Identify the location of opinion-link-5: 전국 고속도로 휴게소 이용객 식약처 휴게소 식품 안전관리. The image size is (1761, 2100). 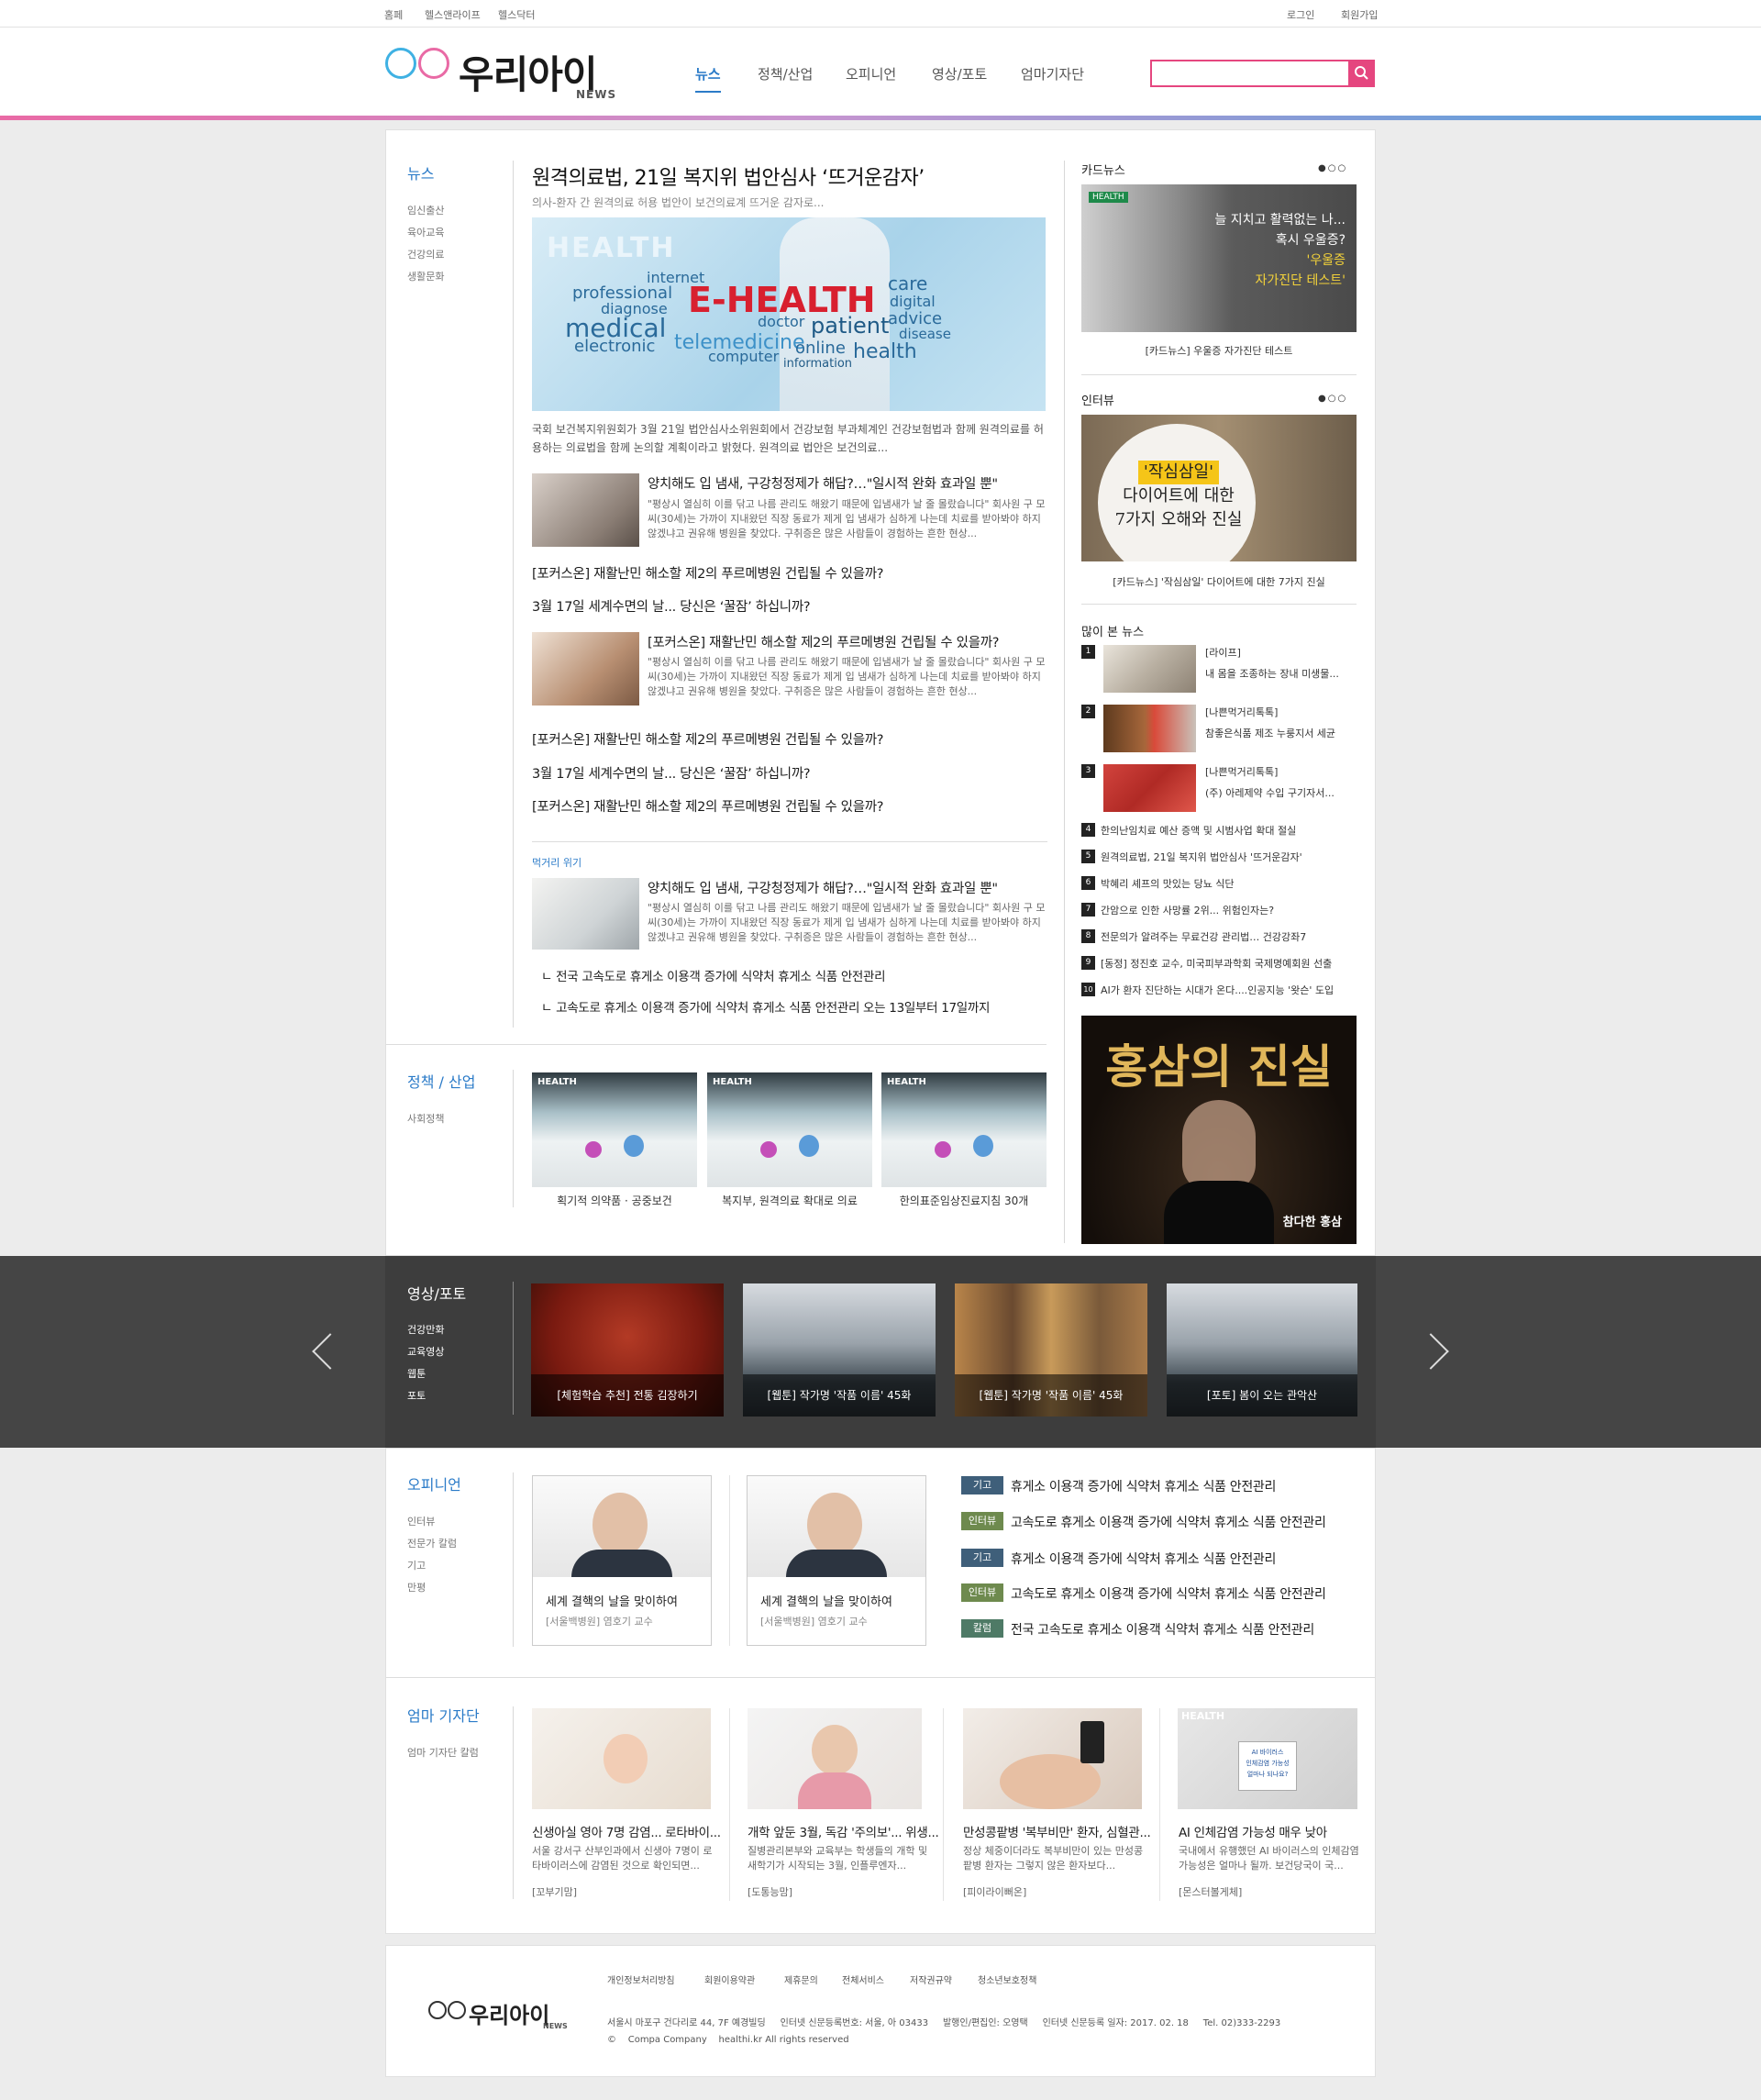
(1162, 1630).